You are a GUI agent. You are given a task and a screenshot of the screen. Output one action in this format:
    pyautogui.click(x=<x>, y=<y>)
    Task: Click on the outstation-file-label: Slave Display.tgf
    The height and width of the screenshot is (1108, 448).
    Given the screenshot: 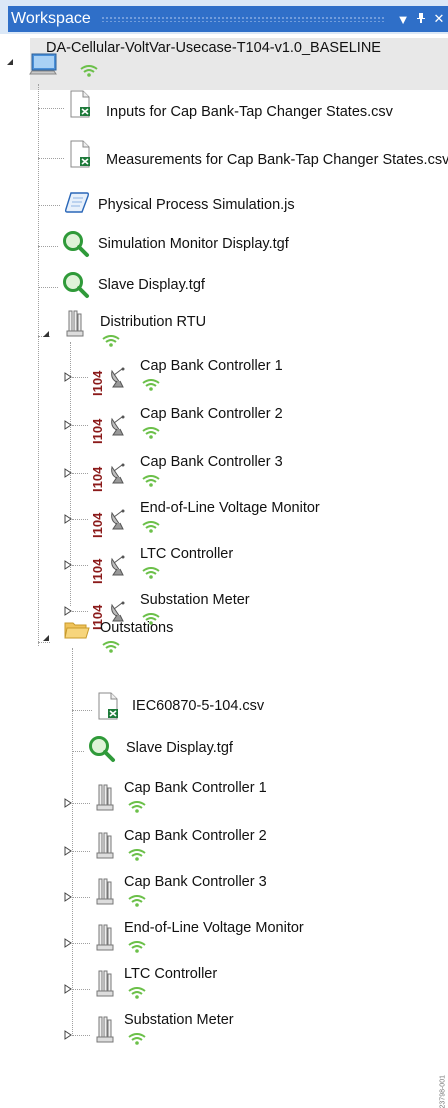 What is the action you would take?
    pyautogui.click(x=179, y=748)
    